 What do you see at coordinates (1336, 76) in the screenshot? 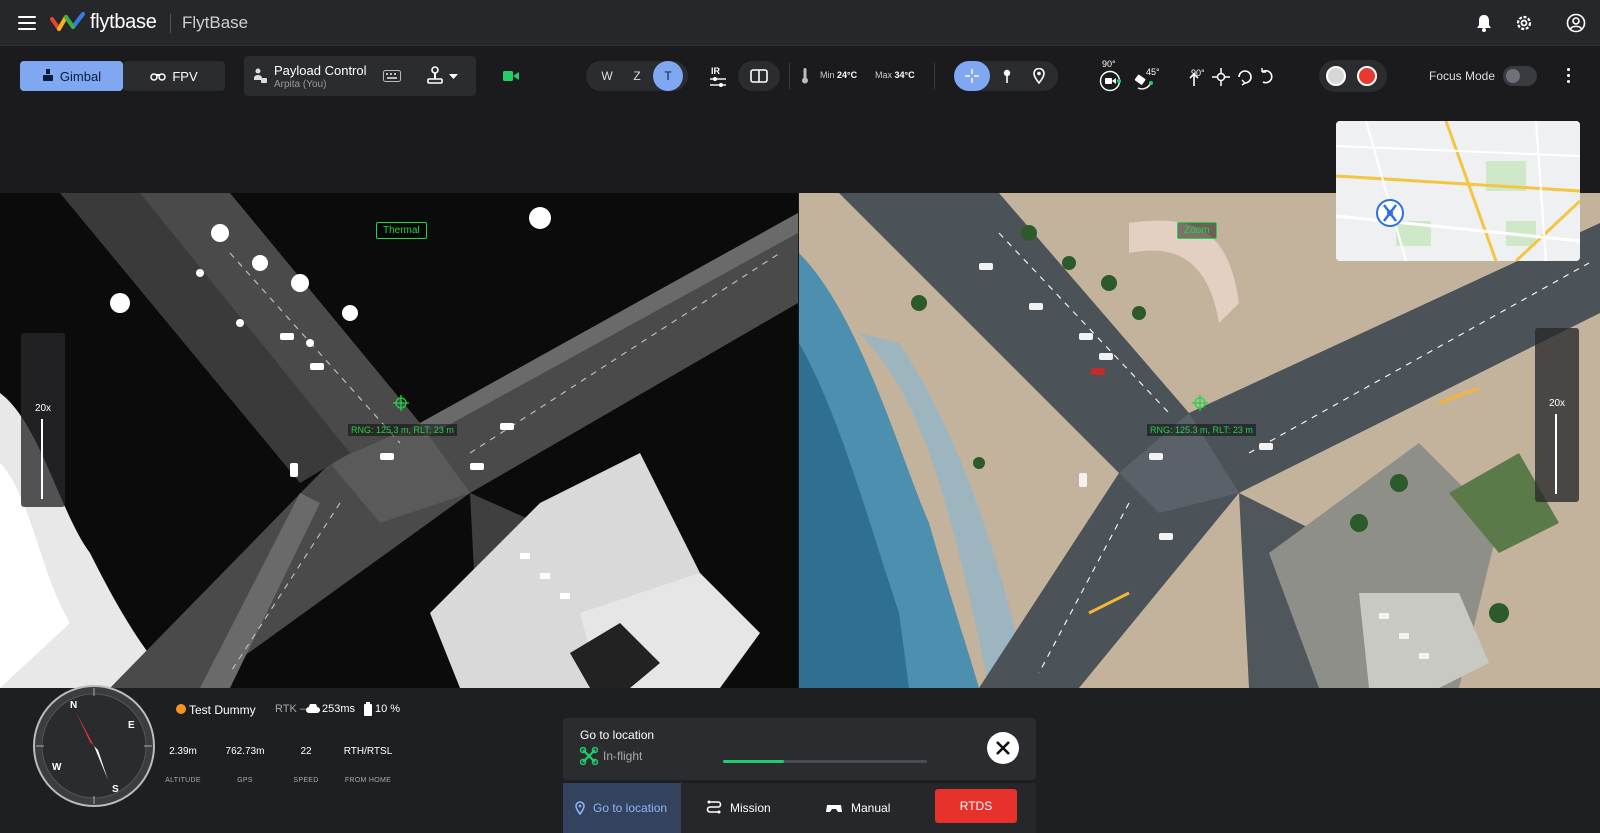
I see `photo-capture-button` at bounding box center [1336, 76].